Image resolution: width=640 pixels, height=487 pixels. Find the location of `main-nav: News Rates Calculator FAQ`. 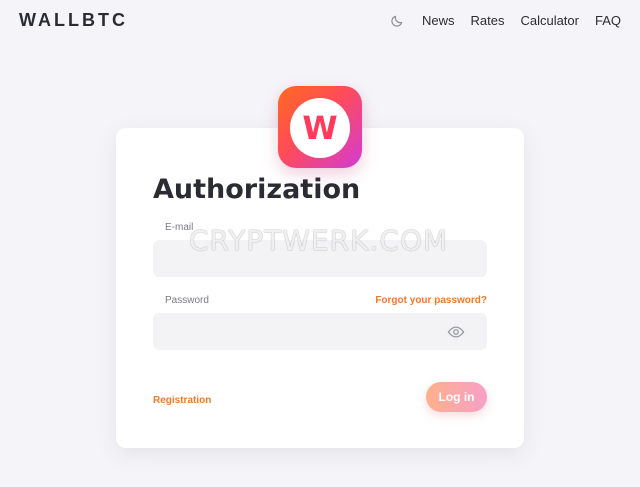

main-nav: News Rates Calculator FAQ is located at coordinates (505, 20).